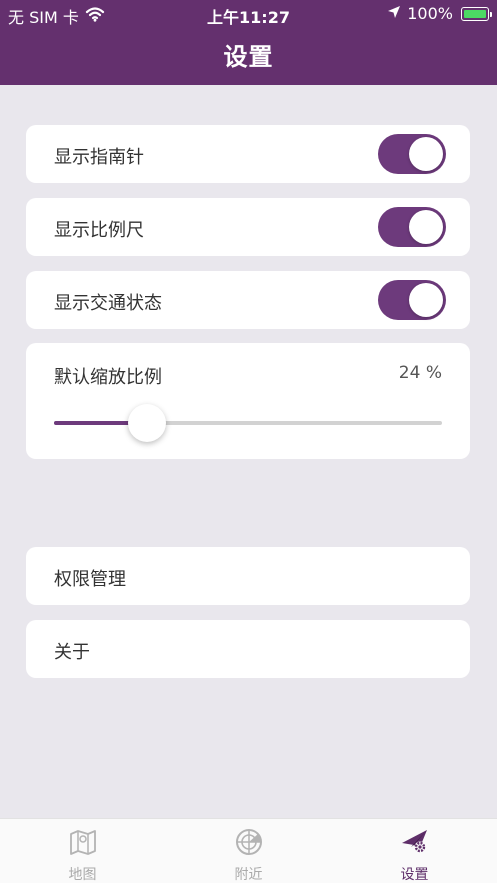 This screenshot has width=497, height=883. Describe the element at coordinates (147, 423) in the screenshot. I see `zoom-slider-thumb` at that location.